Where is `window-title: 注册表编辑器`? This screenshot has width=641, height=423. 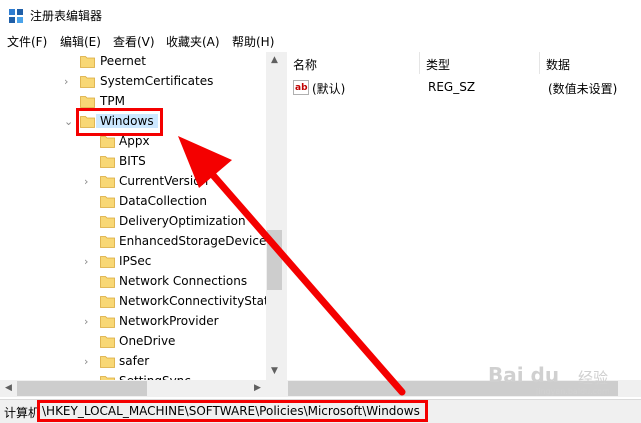
window-title: 注册表编辑器 is located at coordinates (66, 16).